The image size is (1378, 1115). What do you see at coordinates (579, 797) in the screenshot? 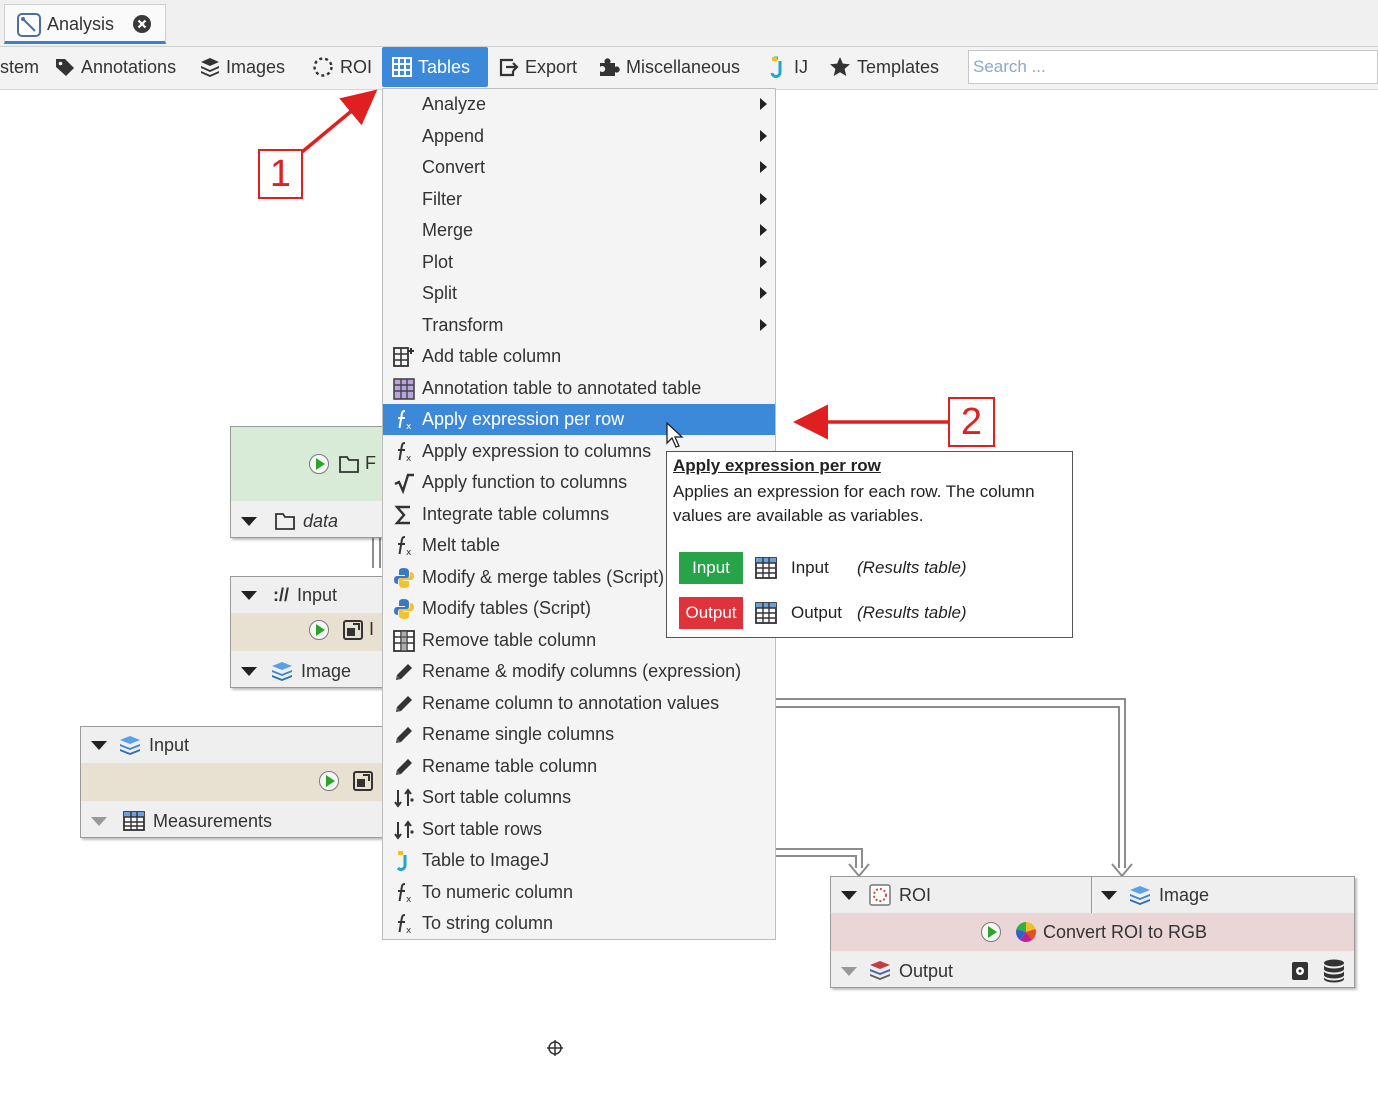
I see `menu-item-sort-table-columns: Sort table columns` at bounding box center [579, 797].